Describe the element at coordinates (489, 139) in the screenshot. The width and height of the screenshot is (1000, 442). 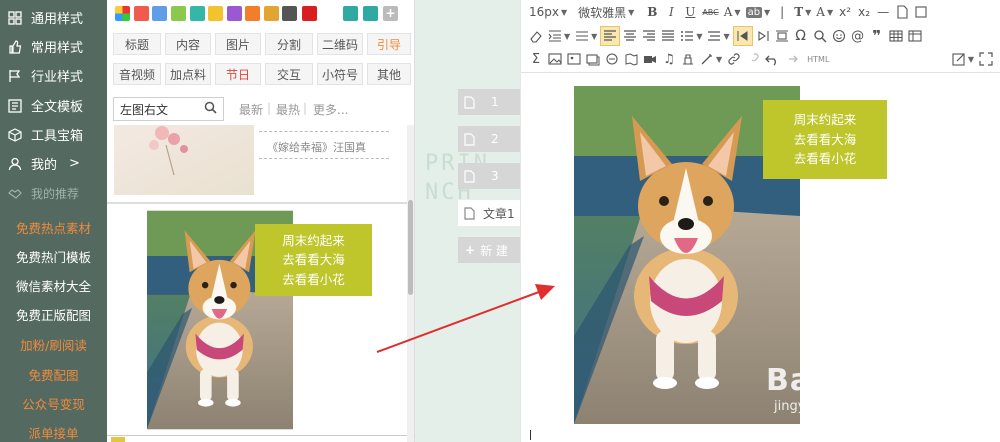
I see `page-tab-2: 2` at that location.